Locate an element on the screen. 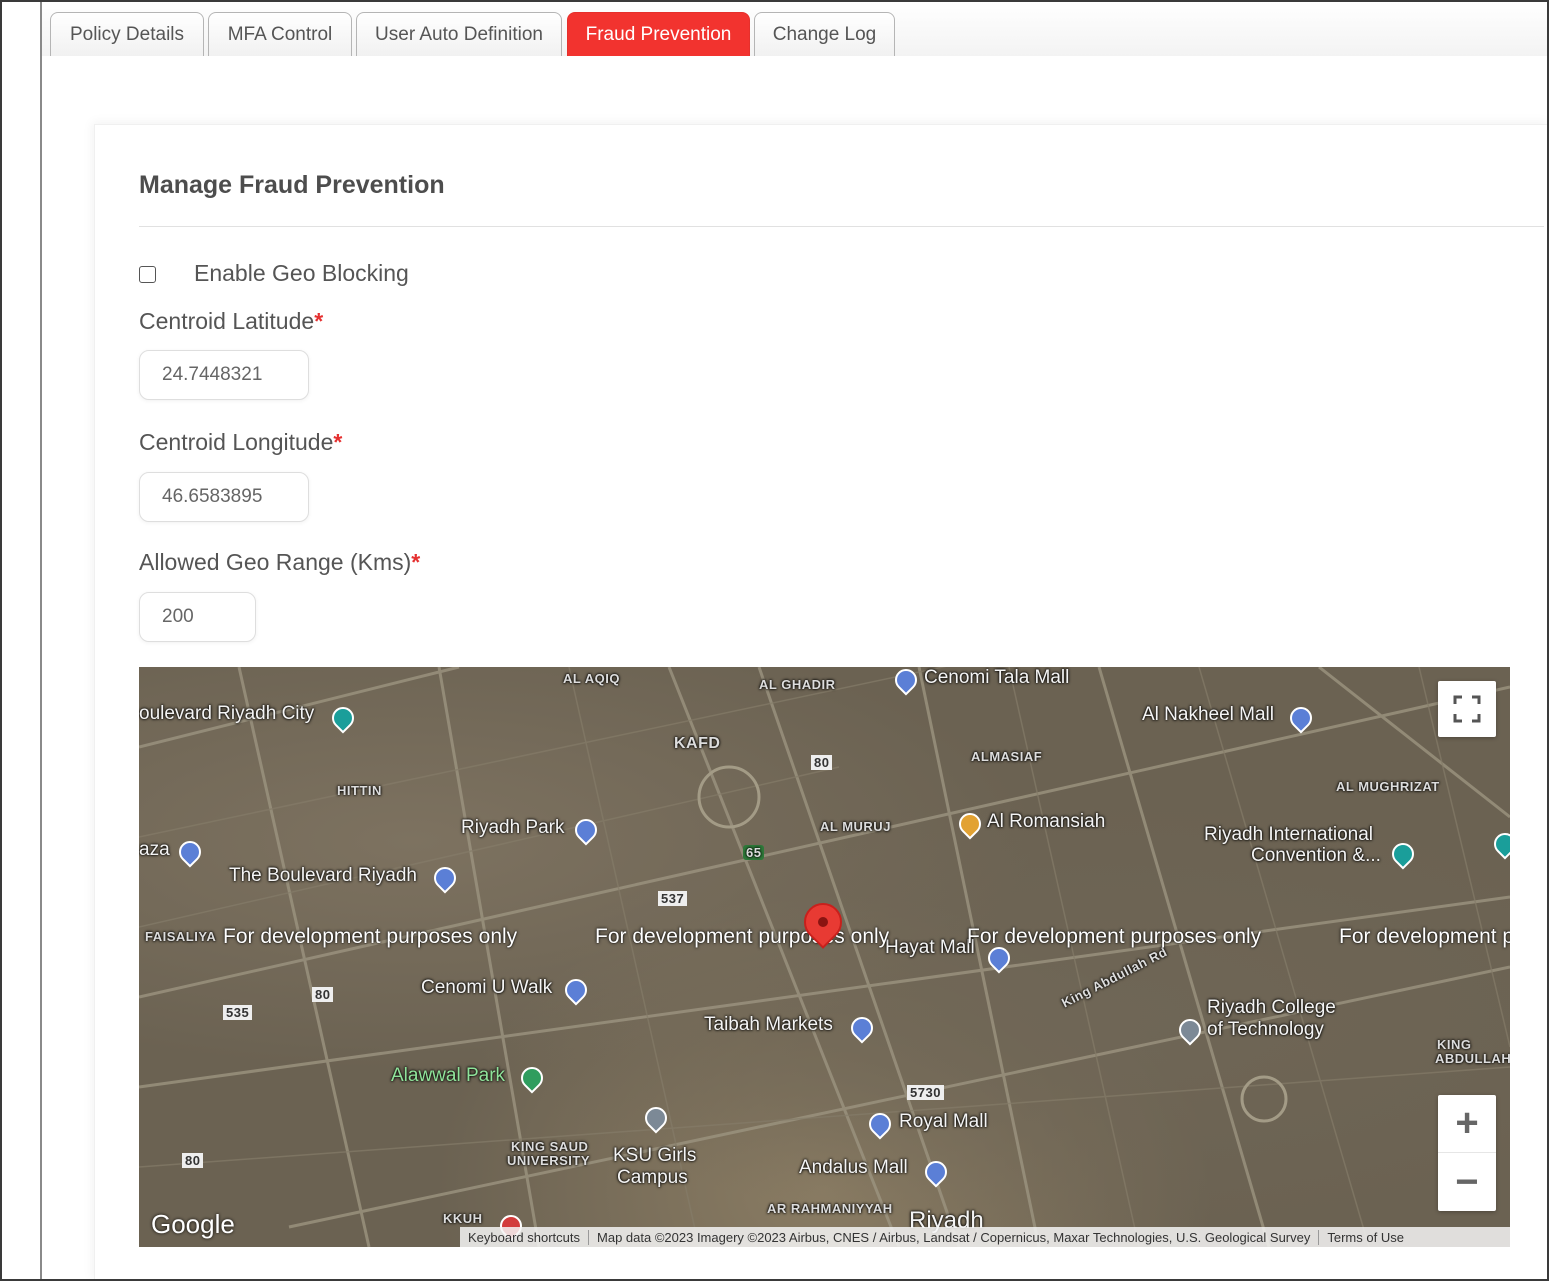 The height and width of the screenshot is (1281, 1549). zoom-control: + − is located at coordinates (1467, 1153).